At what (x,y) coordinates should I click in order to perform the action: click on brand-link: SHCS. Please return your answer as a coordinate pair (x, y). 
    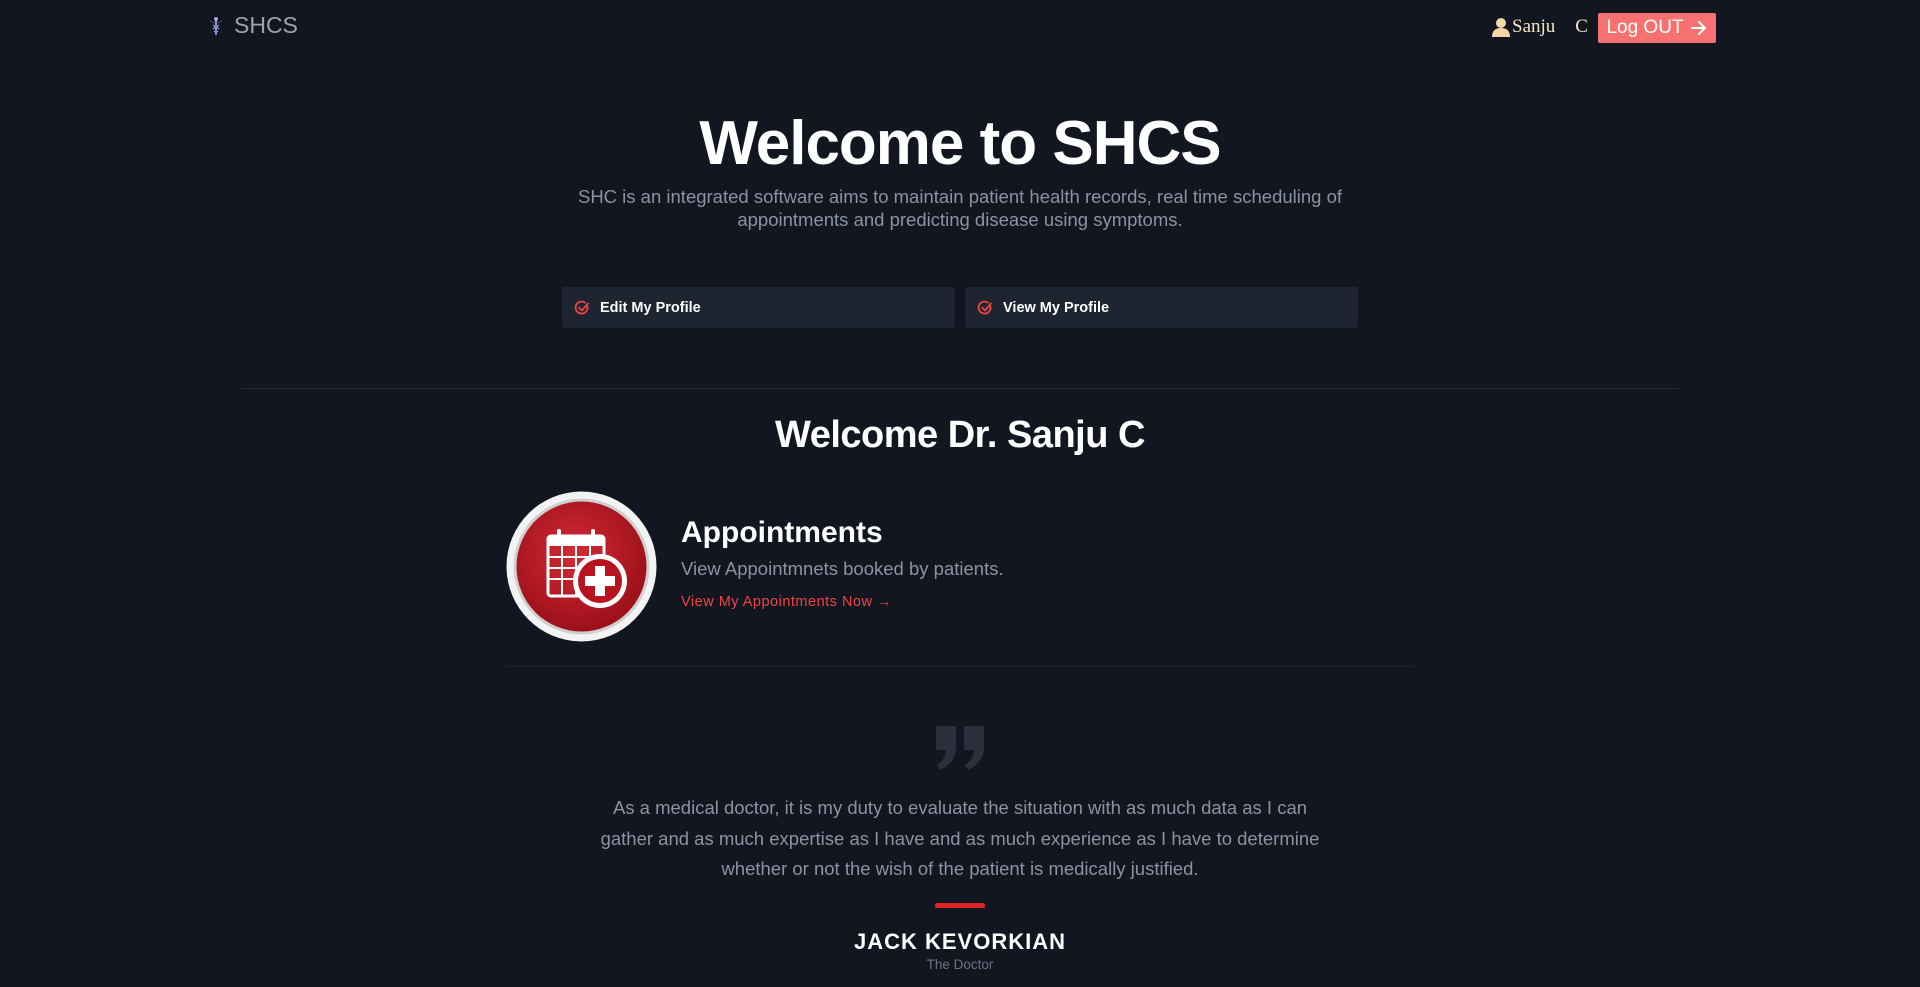
    Looking at the image, I should click on (253, 25).